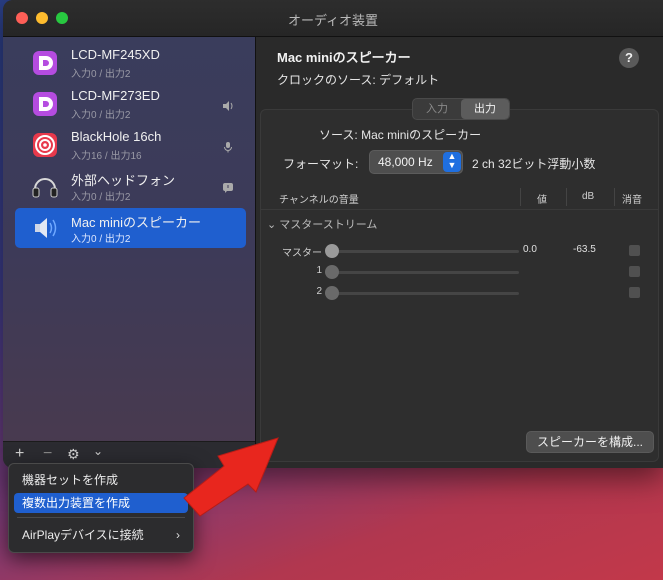 This screenshot has height=580, width=663. What do you see at coordinates (534, 164) in the screenshot?
I see `format-description: 2 ch 32ビット浮動小数` at bounding box center [534, 164].